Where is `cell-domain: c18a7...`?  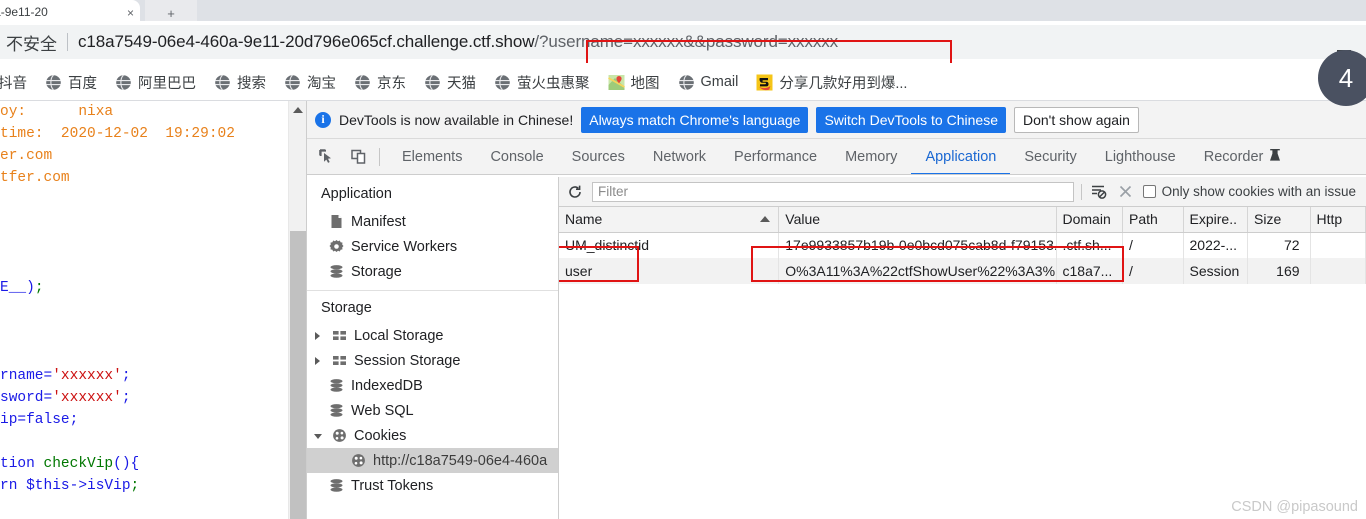 cell-domain: c18a7... is located at coordinates (1090, 271).